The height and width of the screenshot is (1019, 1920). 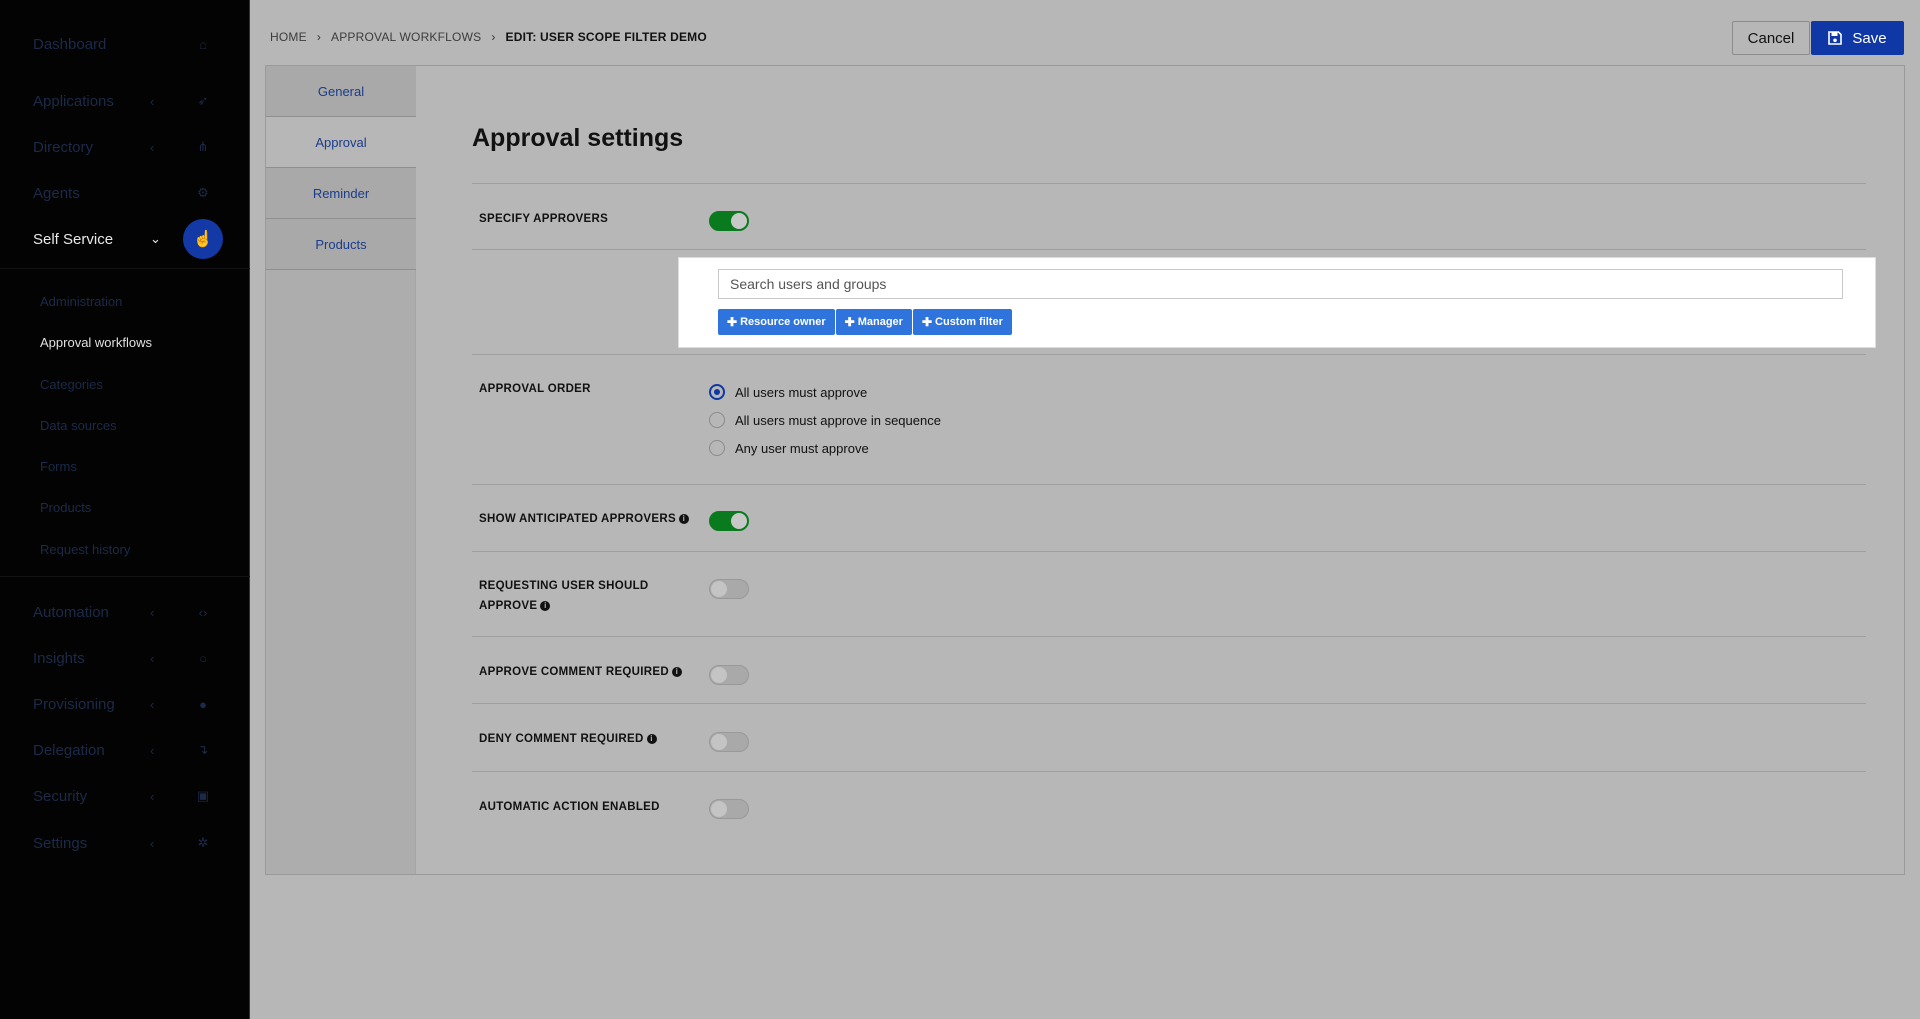 I want to click on sidebar-item-label: Agents, so click(x=56, y=193).